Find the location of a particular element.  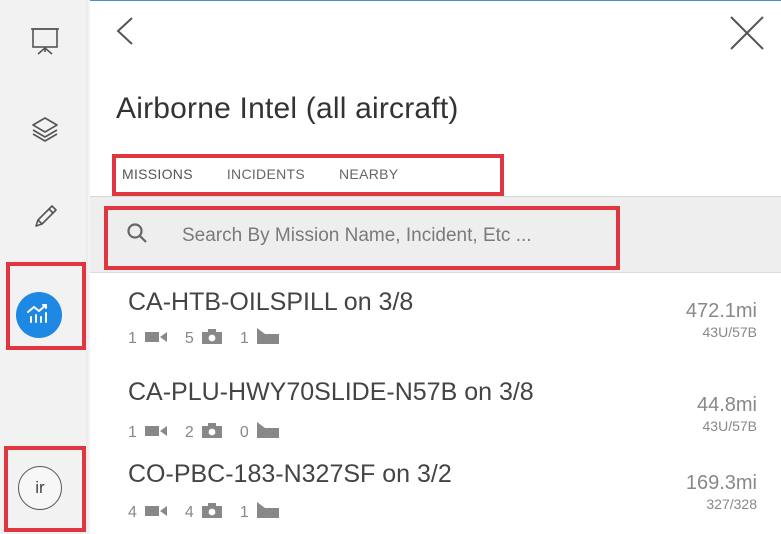

search-icon is located at coordinates (137, 233).